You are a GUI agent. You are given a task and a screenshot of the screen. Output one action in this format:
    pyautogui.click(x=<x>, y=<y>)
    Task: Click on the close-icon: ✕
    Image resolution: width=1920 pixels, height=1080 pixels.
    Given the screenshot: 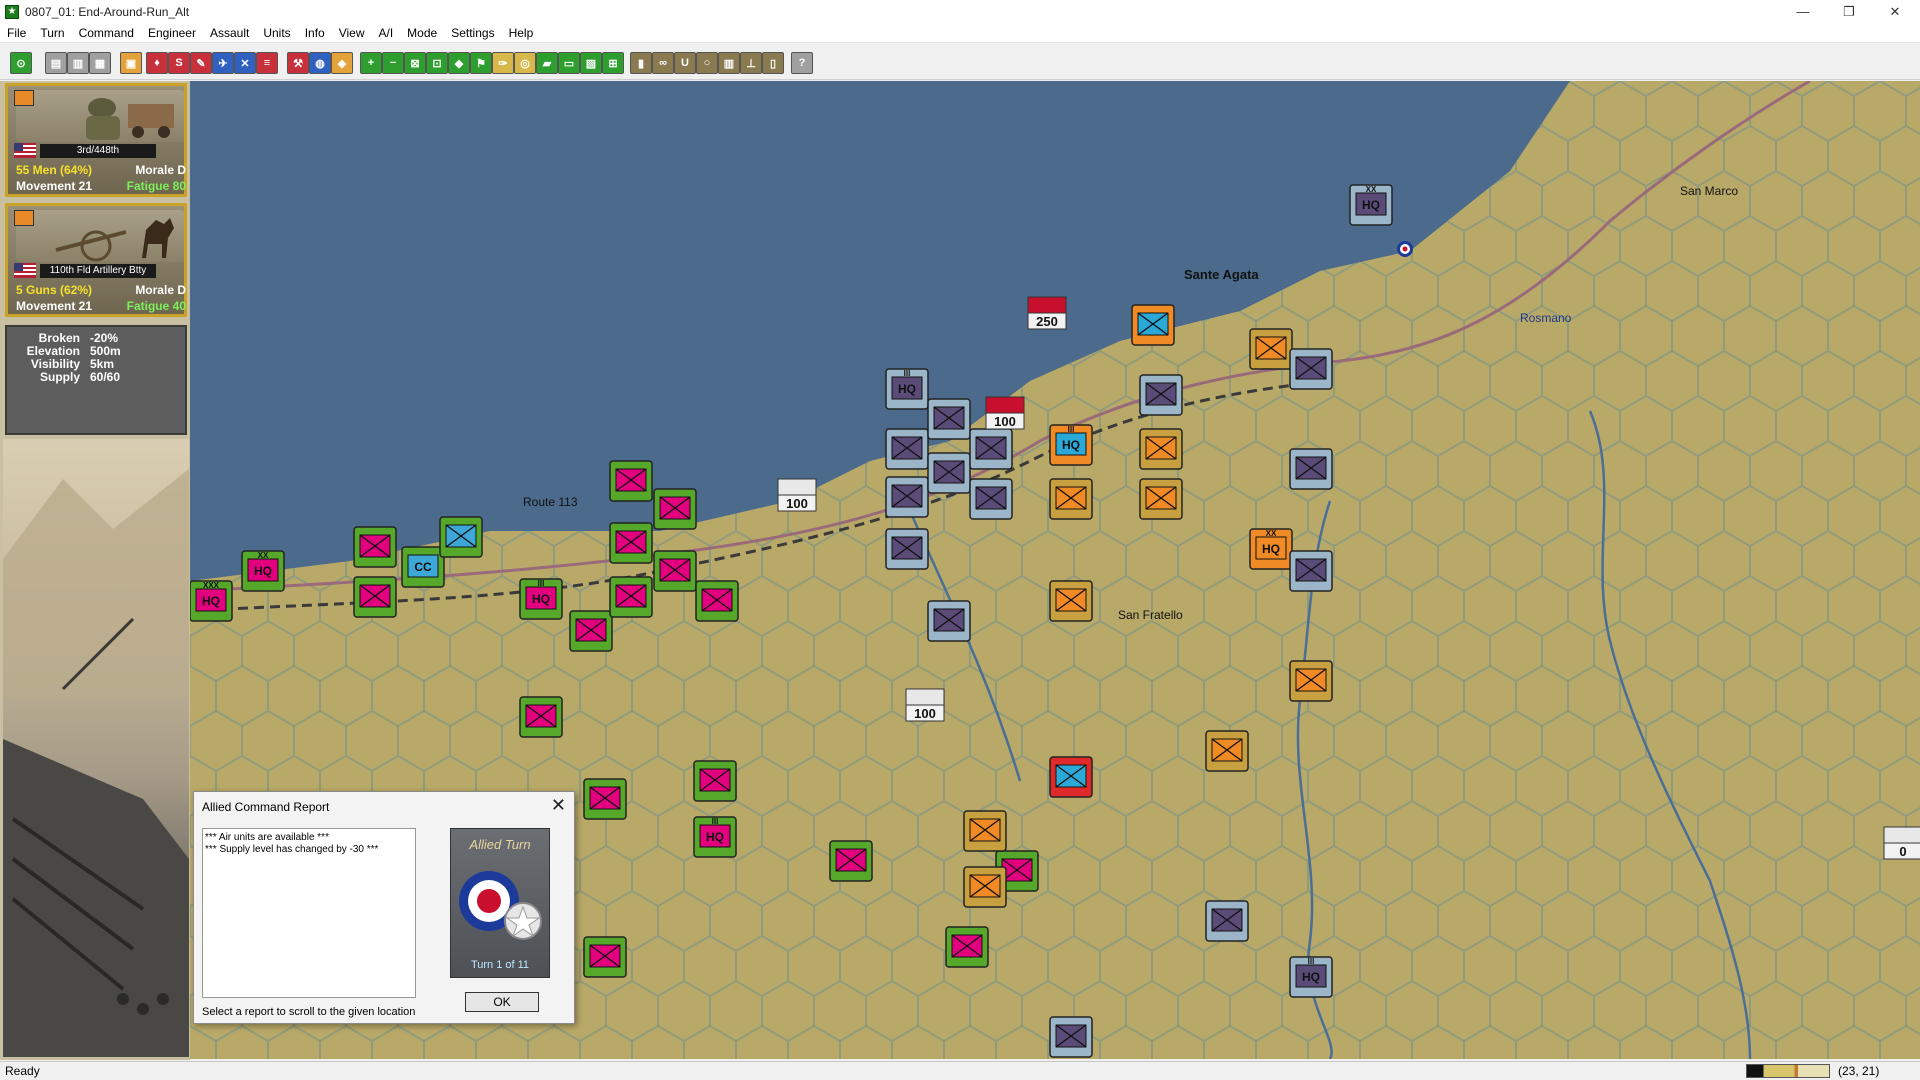 What is the action you would take?
    pyautogui.click(x=558, y=805)
    